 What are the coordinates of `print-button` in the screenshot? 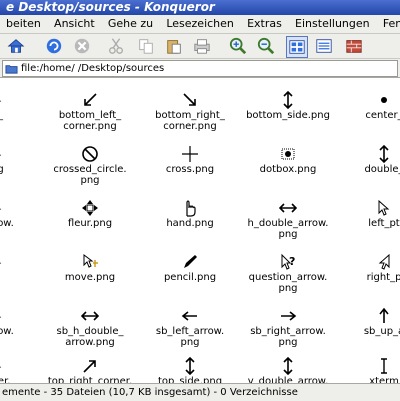 It's located at (202, 46).